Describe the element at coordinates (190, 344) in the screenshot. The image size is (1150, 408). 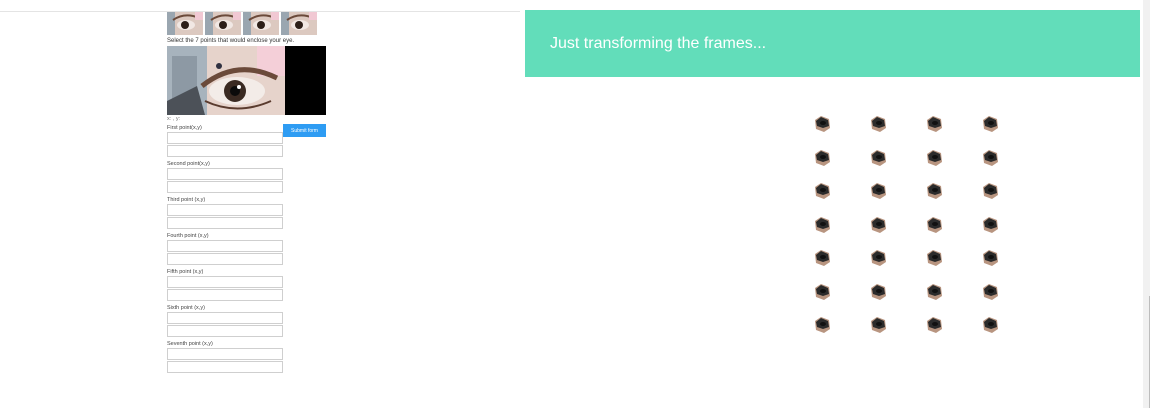
I see `point-label: Seventh point (x,y)` at that location.